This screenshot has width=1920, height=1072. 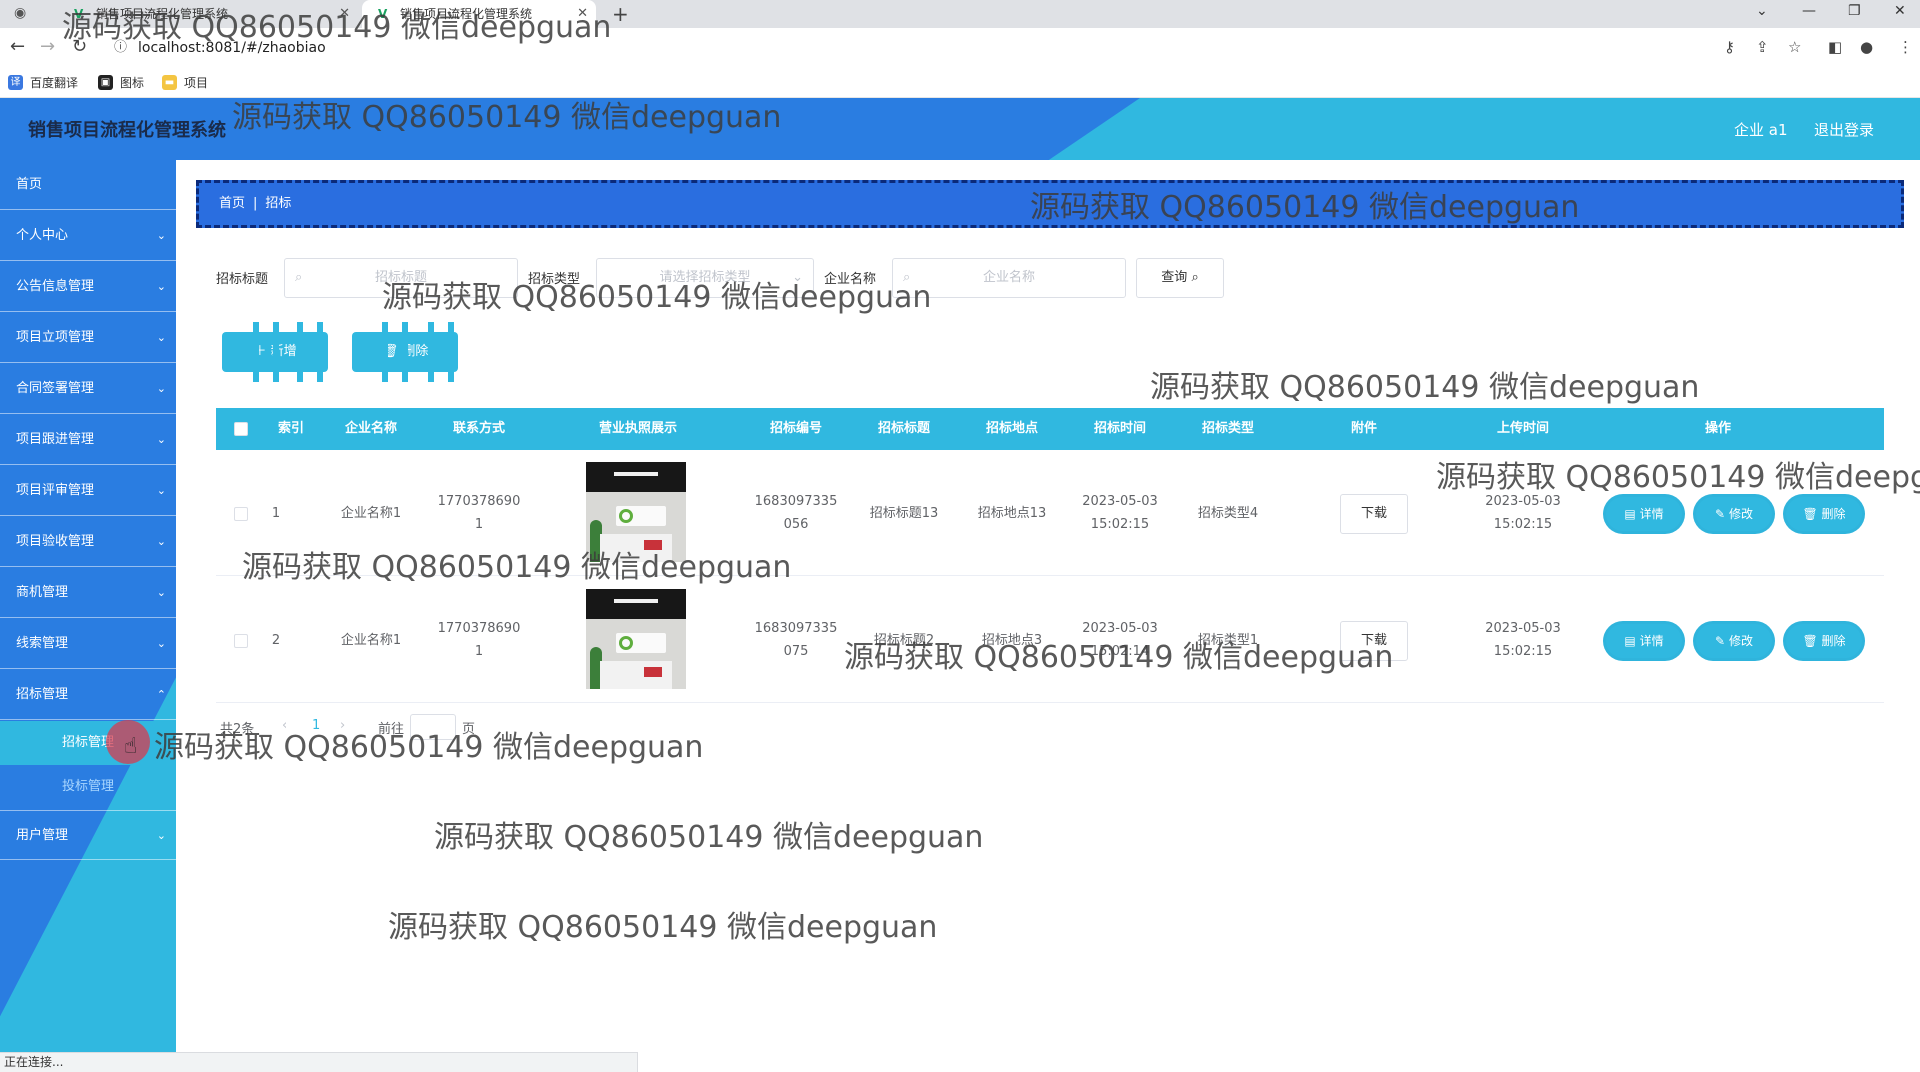 What do you see at coordinates (401, 278) in the screenshot?
I see `title-search-input: ⌕ 招标标题` at bounding box center [401, 278].